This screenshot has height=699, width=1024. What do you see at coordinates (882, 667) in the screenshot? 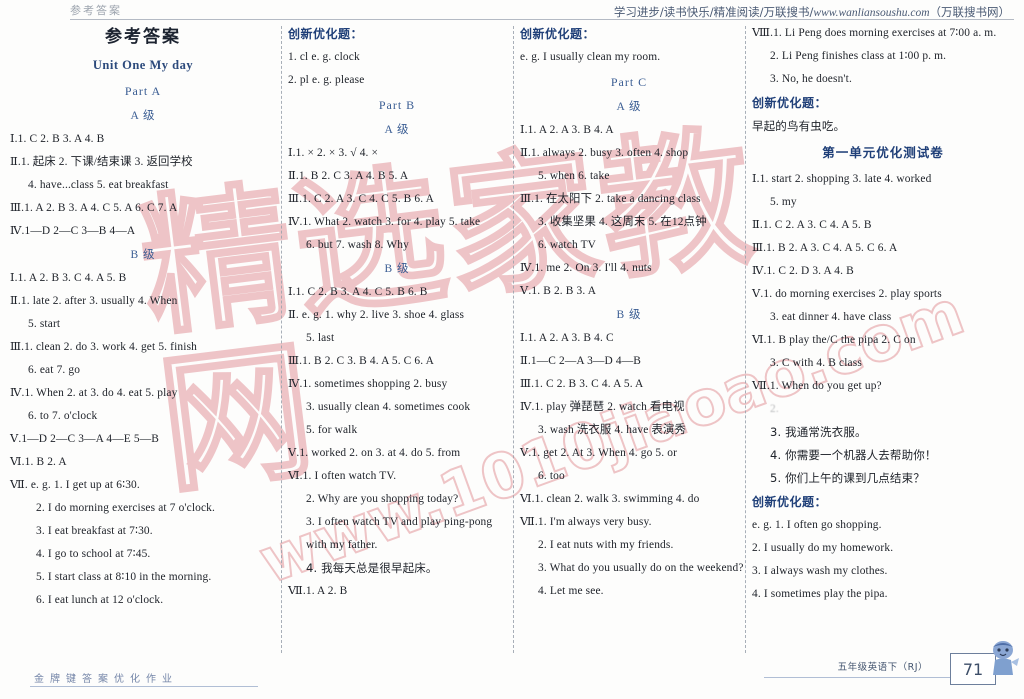
I see `footer-book-title: 五年级英语下（RJ）` at bounding box center [882, 667].